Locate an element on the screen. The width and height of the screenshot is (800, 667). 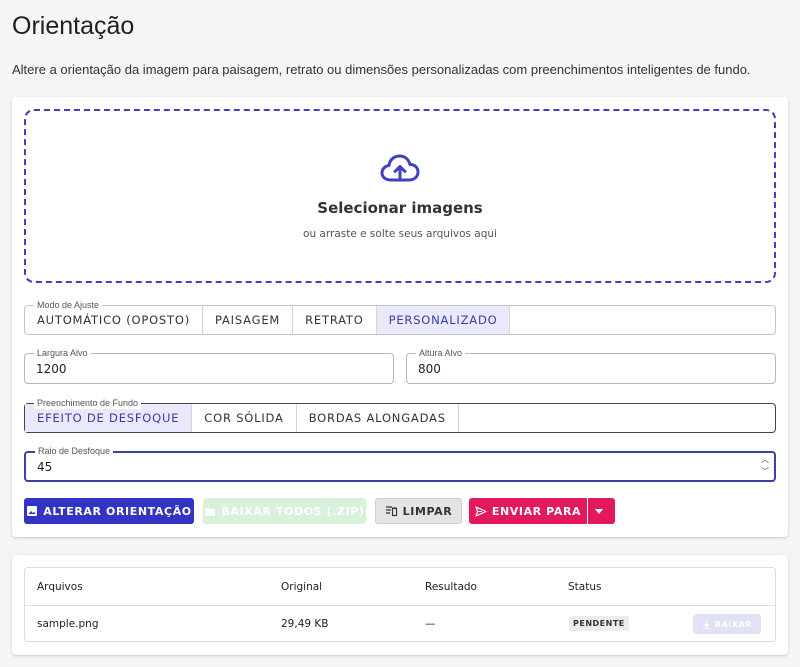
send-to-menu-button is located at coordinates (601, 511).